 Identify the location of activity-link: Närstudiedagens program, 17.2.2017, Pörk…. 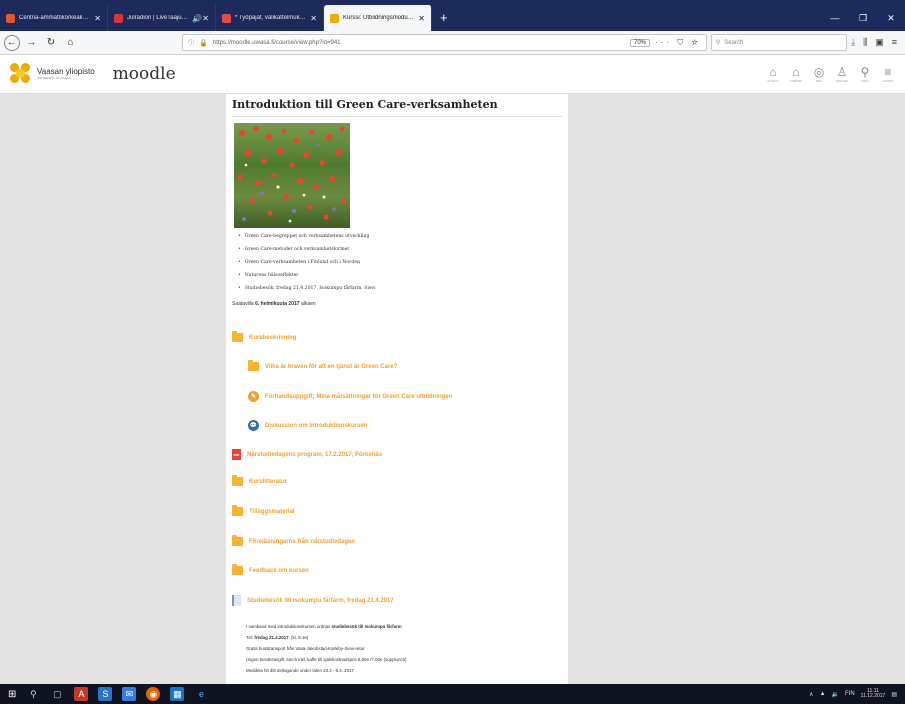
(314, 455).